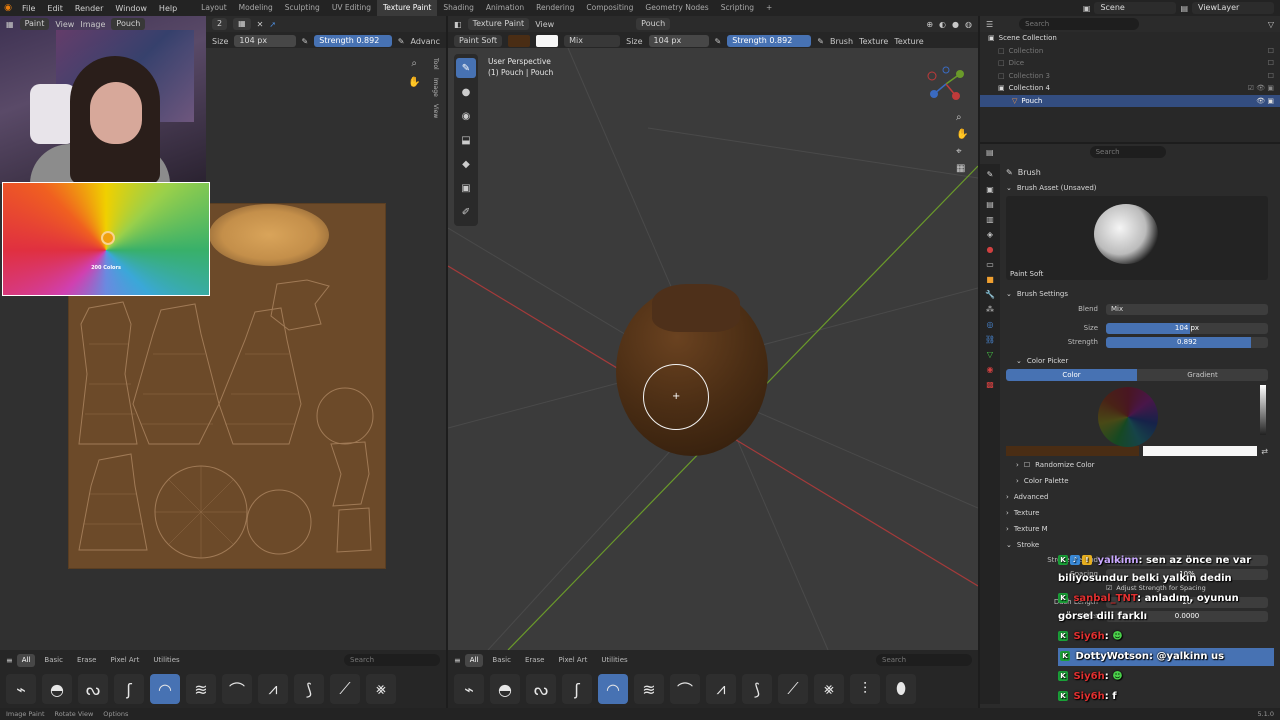  What do you see at coordinates (1128, 417) in the screenshot?
I see `color-wheel` at bounding box center [1128, 417].